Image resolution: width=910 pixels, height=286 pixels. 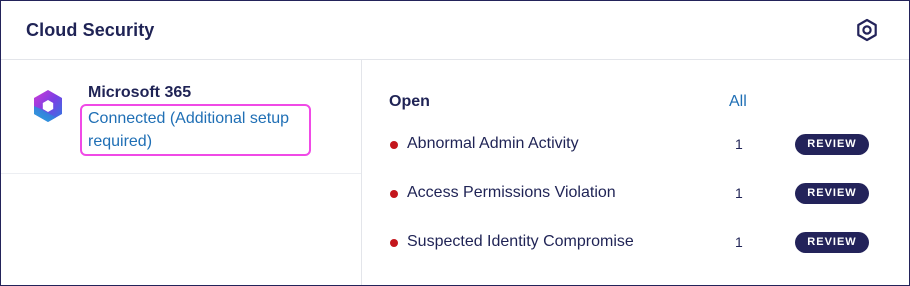 I want to click on tenant-name: Microsoft 365, so click(x=140, y=92).